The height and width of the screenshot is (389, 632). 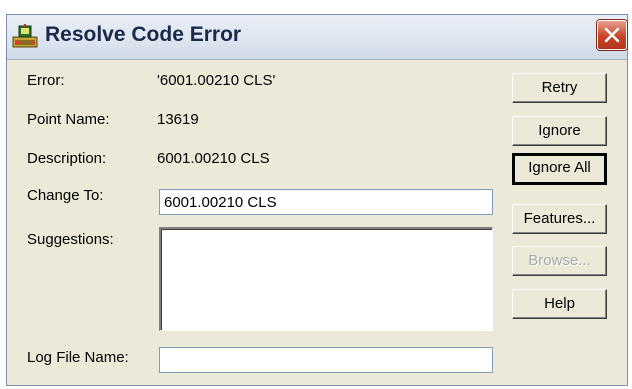 I want to click on title-bar: Resolve Code Error, so click(x=317, y=37).